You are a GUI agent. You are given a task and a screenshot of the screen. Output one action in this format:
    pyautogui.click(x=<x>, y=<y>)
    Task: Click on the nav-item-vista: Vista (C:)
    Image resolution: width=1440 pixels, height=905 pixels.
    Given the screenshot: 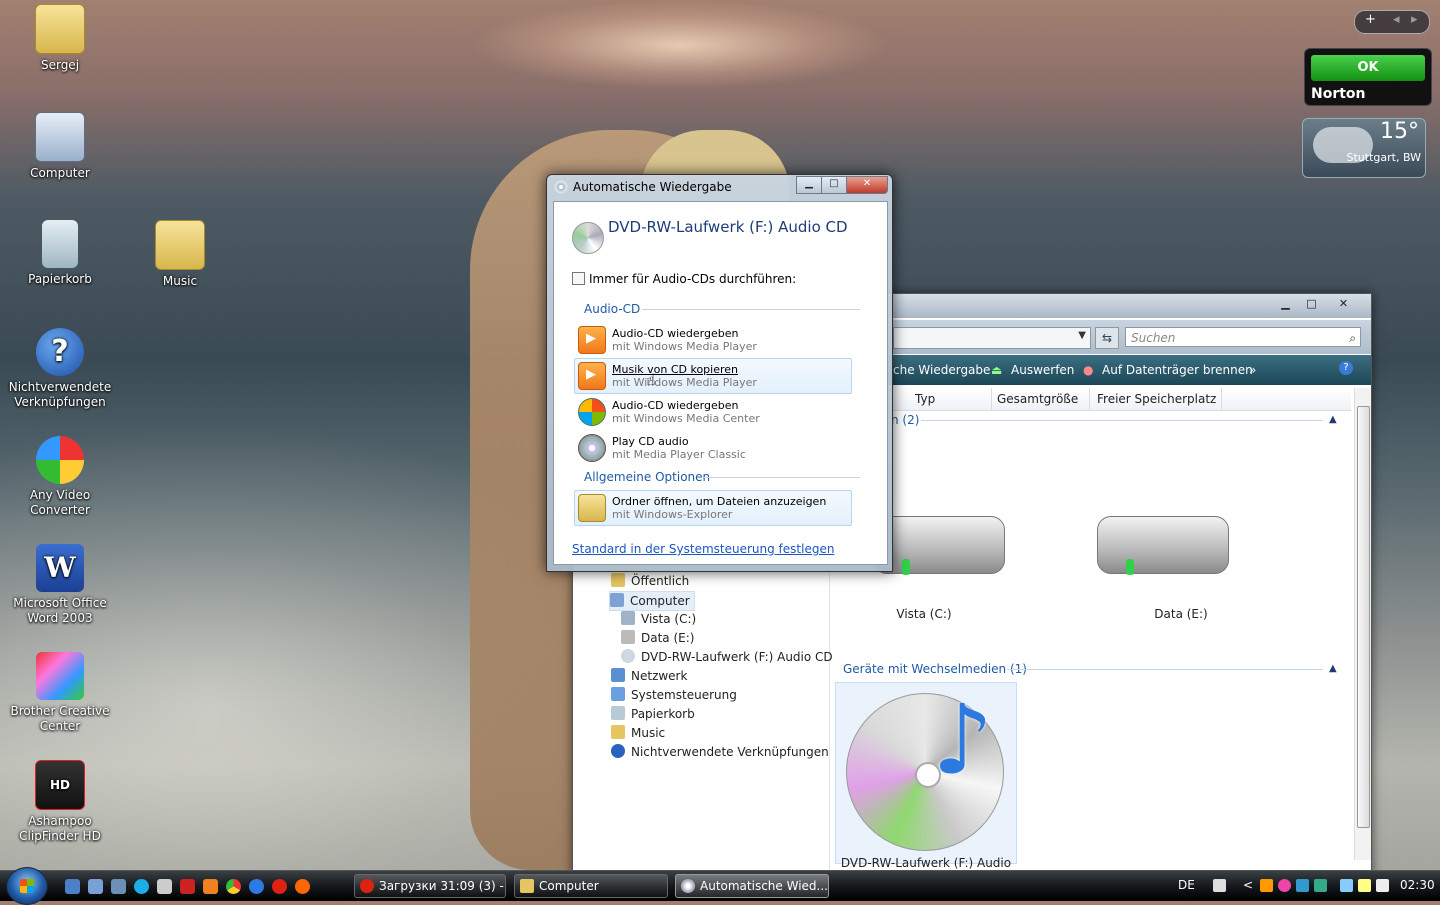 What is the action you would take?
    pyautogui.click(x=658, y=619)
    